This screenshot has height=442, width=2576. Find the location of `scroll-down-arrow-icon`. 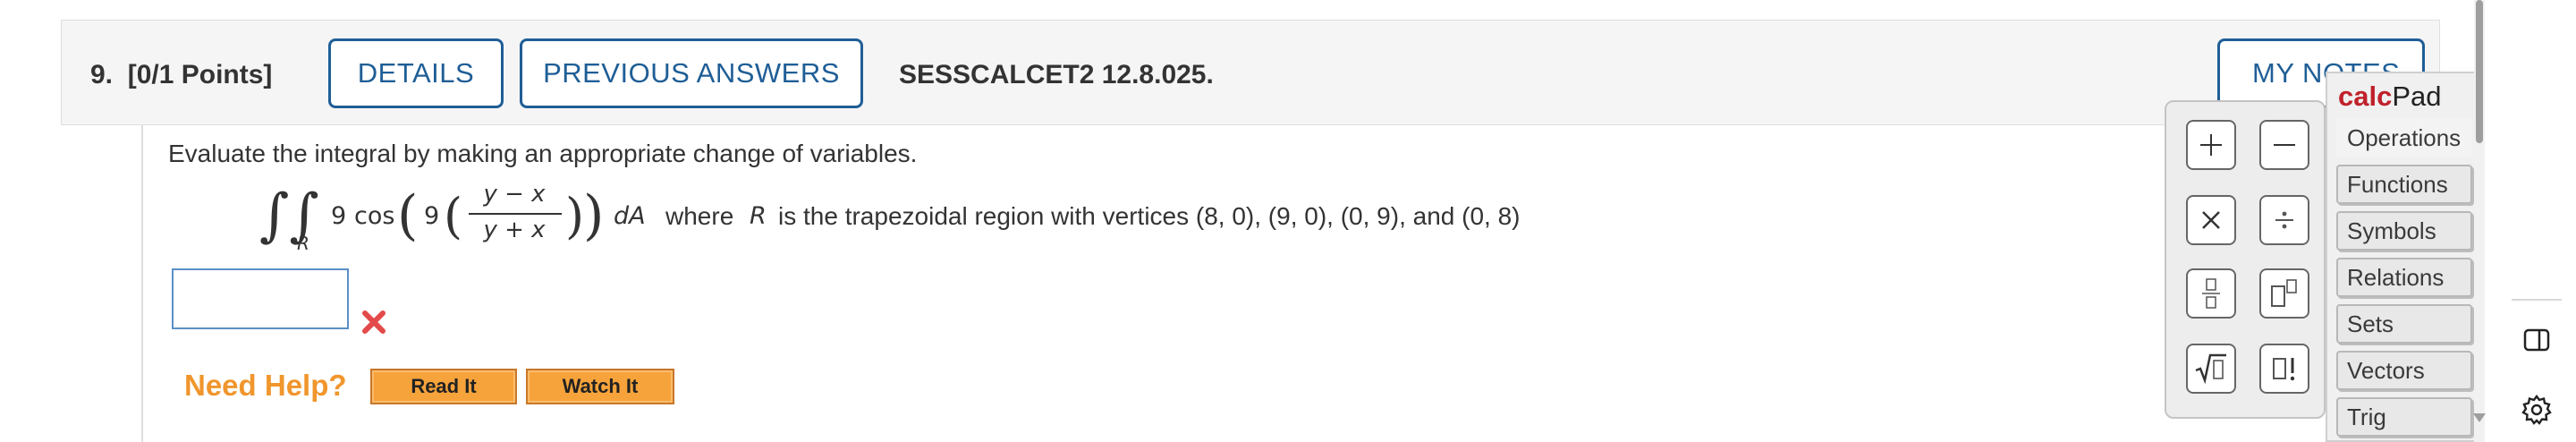

scroll-down-arrow-icon is located at coordinates (2479, 417).